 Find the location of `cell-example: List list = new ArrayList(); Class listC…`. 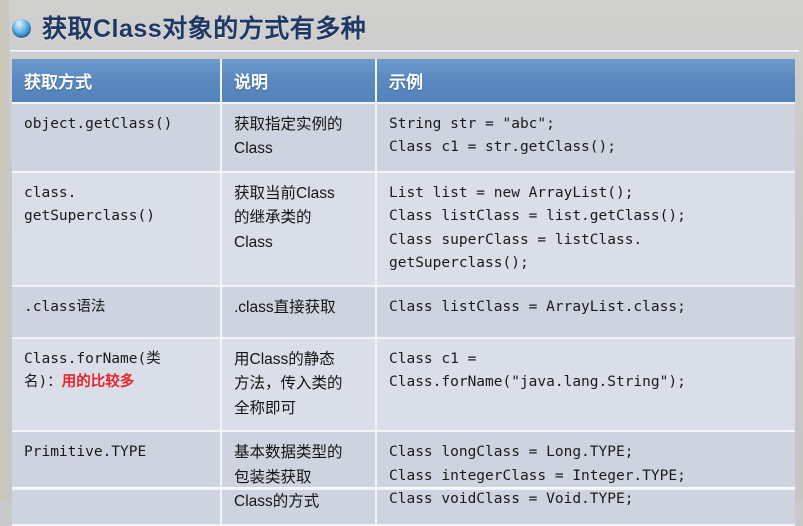

cell-example: List list = new ArrayList(); Class listC… is located at coordinates (586, 229).